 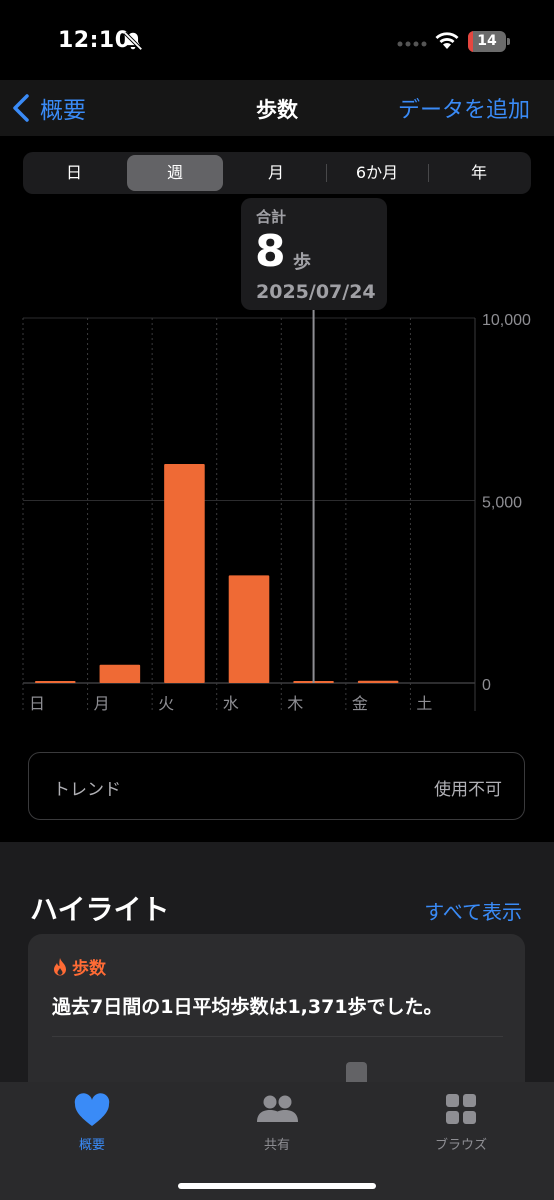 What do you see at coordinates (460, 1145) in the screenshot?
I see `tab-browse-label: ブラウズ` at bounding box center [460, 1145].